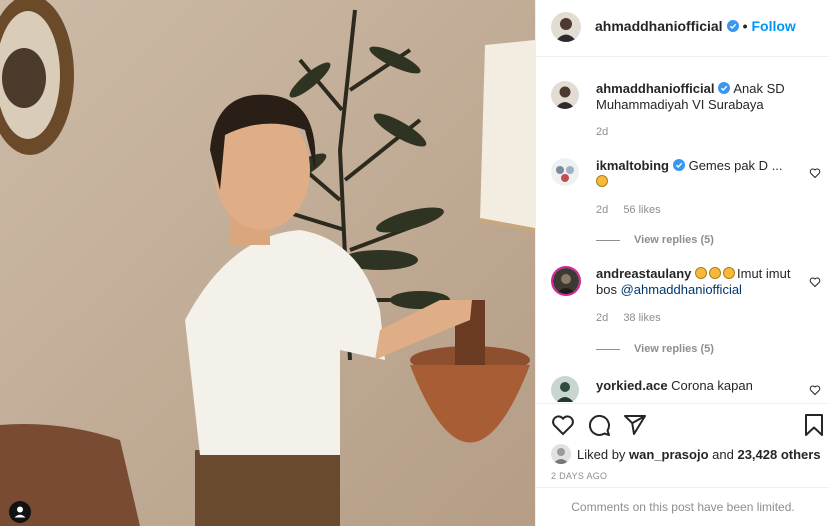  Describe the element at coordinates (641, 210) in the screenshot. I see `comment-likes: 56 likes` at that location.